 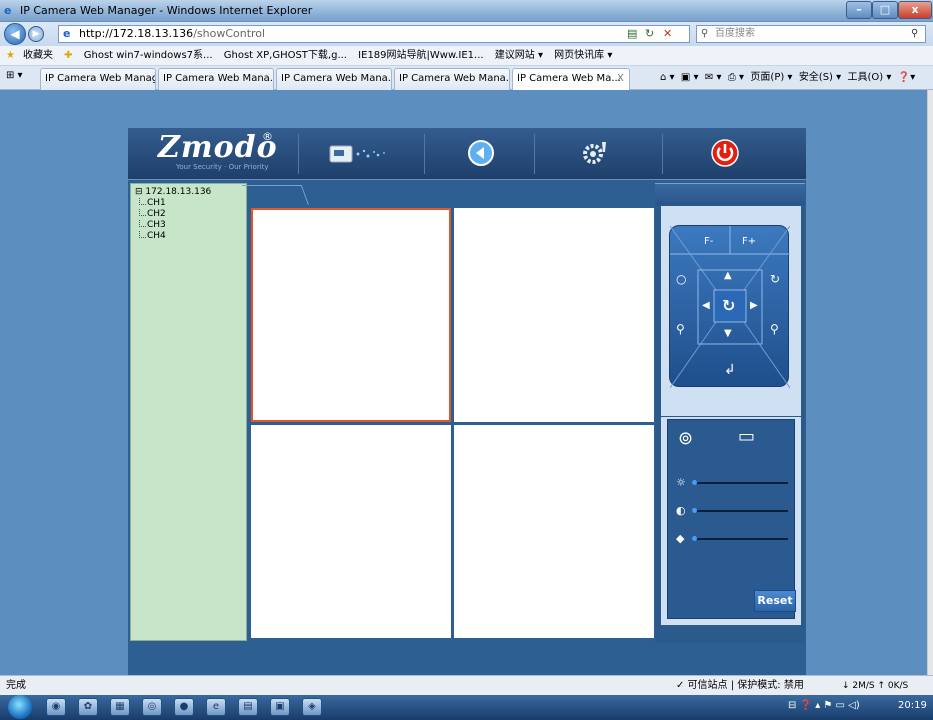 I want to click on pan-right-icon: ▶, so click(x=754, y=305).